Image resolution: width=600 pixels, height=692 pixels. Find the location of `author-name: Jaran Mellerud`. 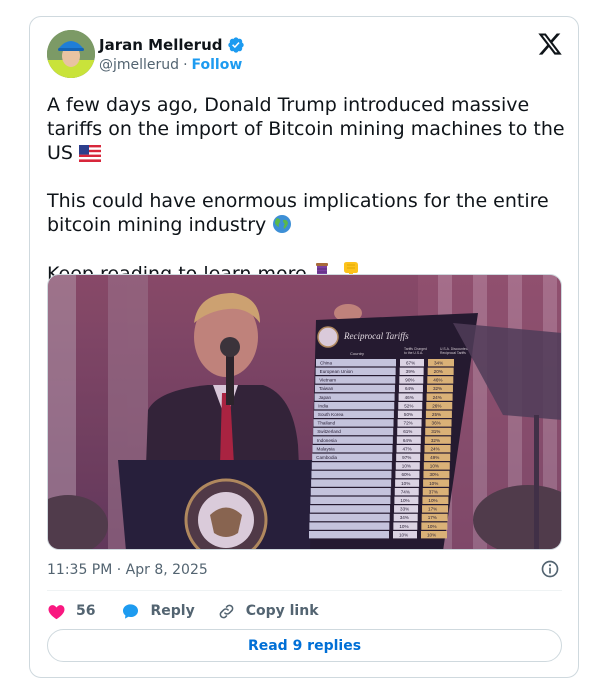

author-name: Jaran Mellerud is located at coordinates (161, 45).